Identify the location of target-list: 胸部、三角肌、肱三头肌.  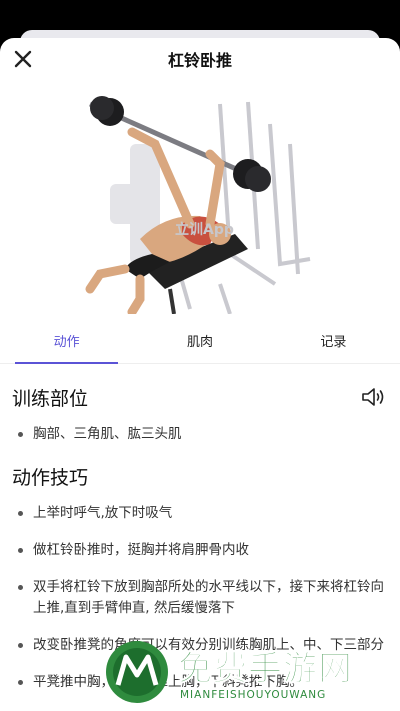
(200, 434).